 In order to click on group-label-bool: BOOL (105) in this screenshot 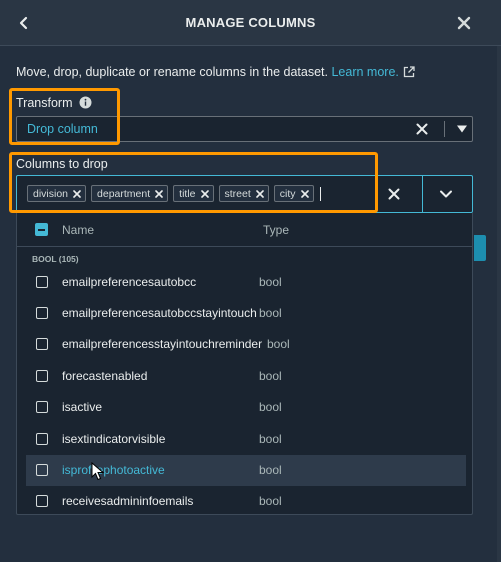, I will do `click(55, 259)`.